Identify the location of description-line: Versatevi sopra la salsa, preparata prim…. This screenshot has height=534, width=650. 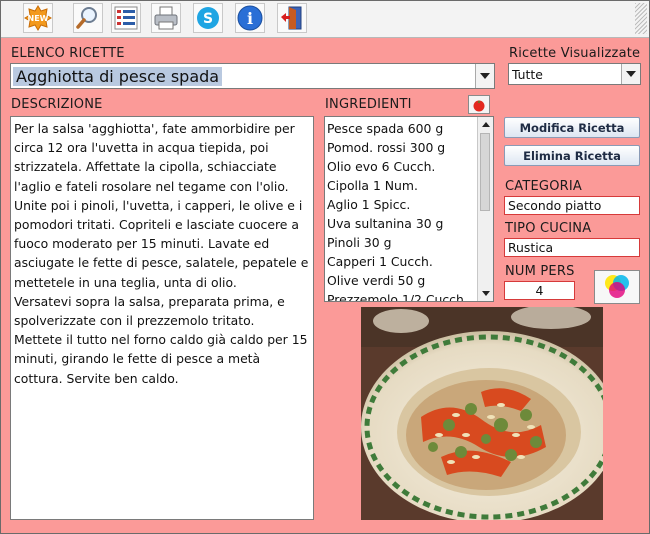
(149, 301).